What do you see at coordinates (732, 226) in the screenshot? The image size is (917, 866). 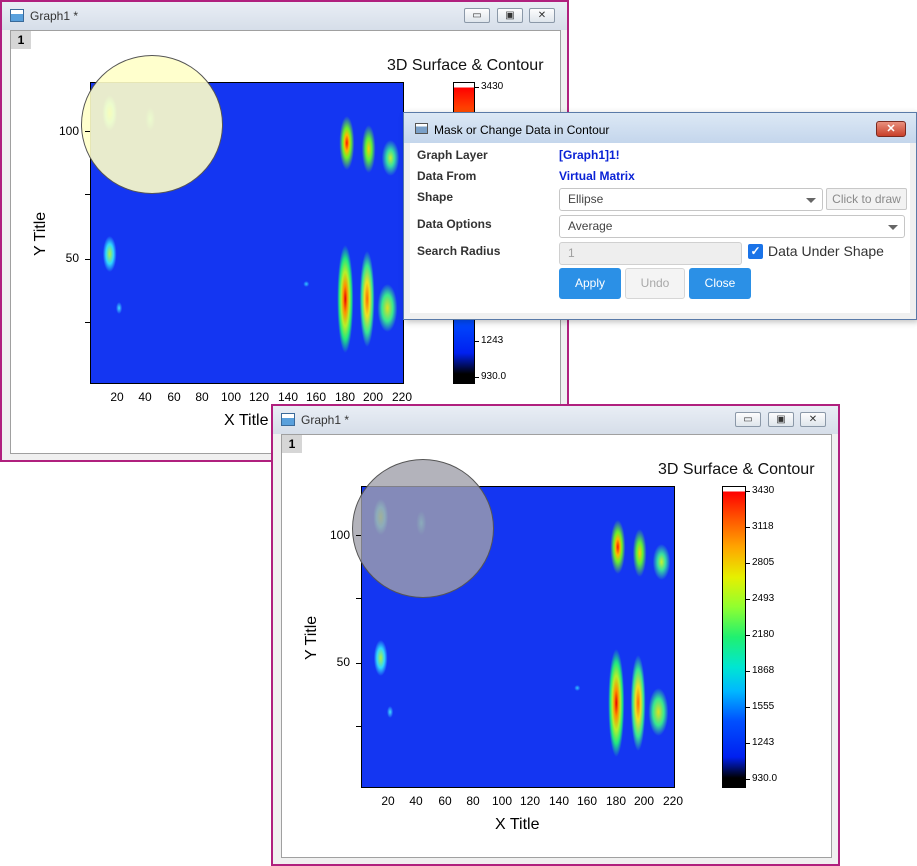 I see `data-options-dropdown: Average` at bounding box center [732, 226].